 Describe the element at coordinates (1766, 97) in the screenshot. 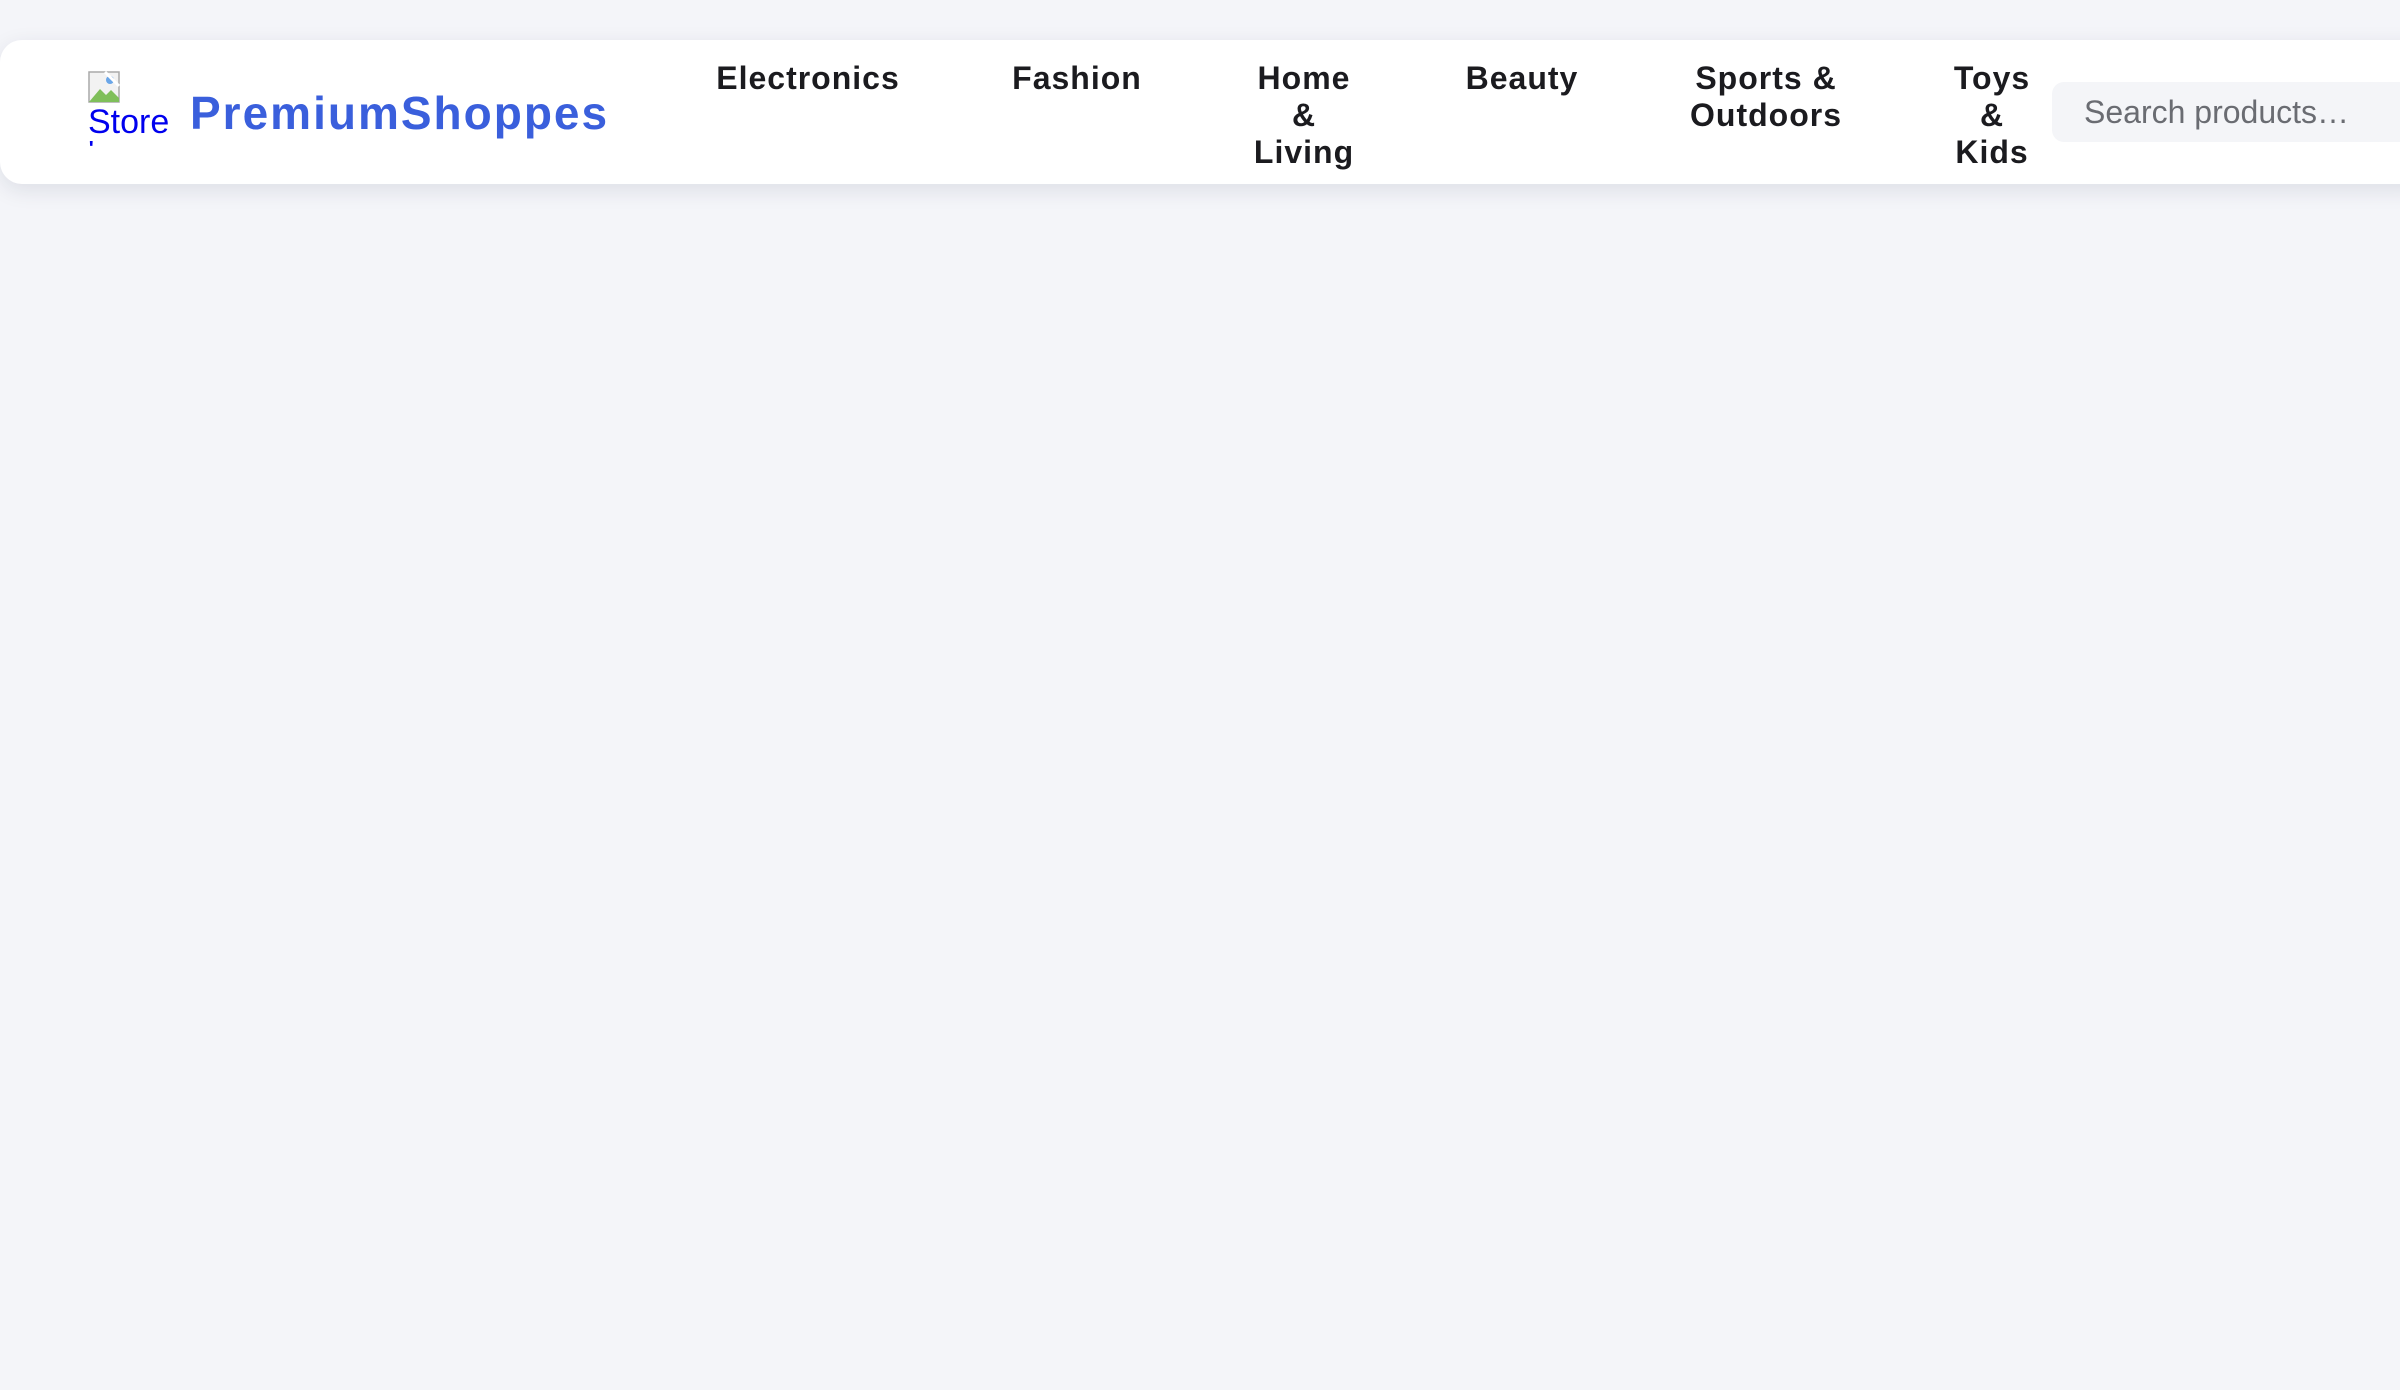

I see `nav-item-sports-outdoors: Sports & Outdoors` at that location.